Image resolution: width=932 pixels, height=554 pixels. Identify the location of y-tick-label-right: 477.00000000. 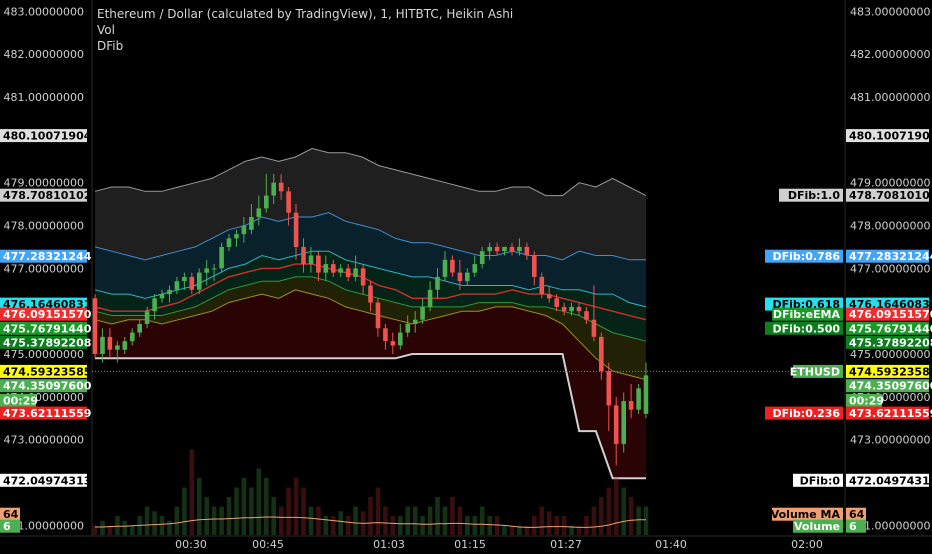
(890, 268).